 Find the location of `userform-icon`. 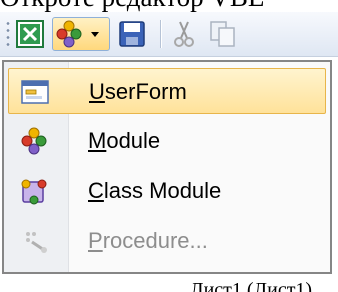

userform-icon is located at coordinates (35, 92).